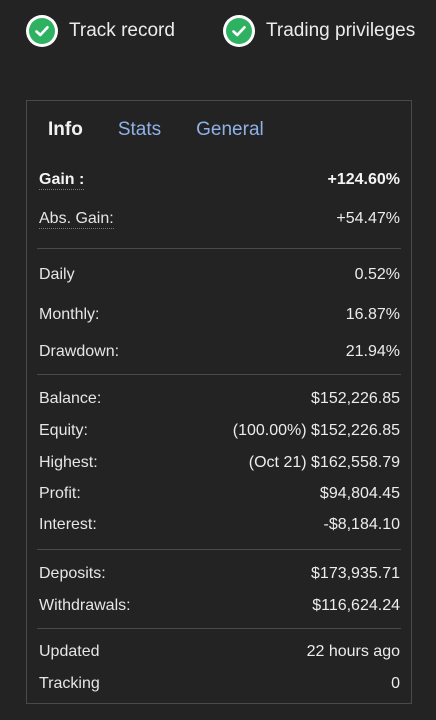  I want to click on profit-label: Profit:, so click(60, 493).